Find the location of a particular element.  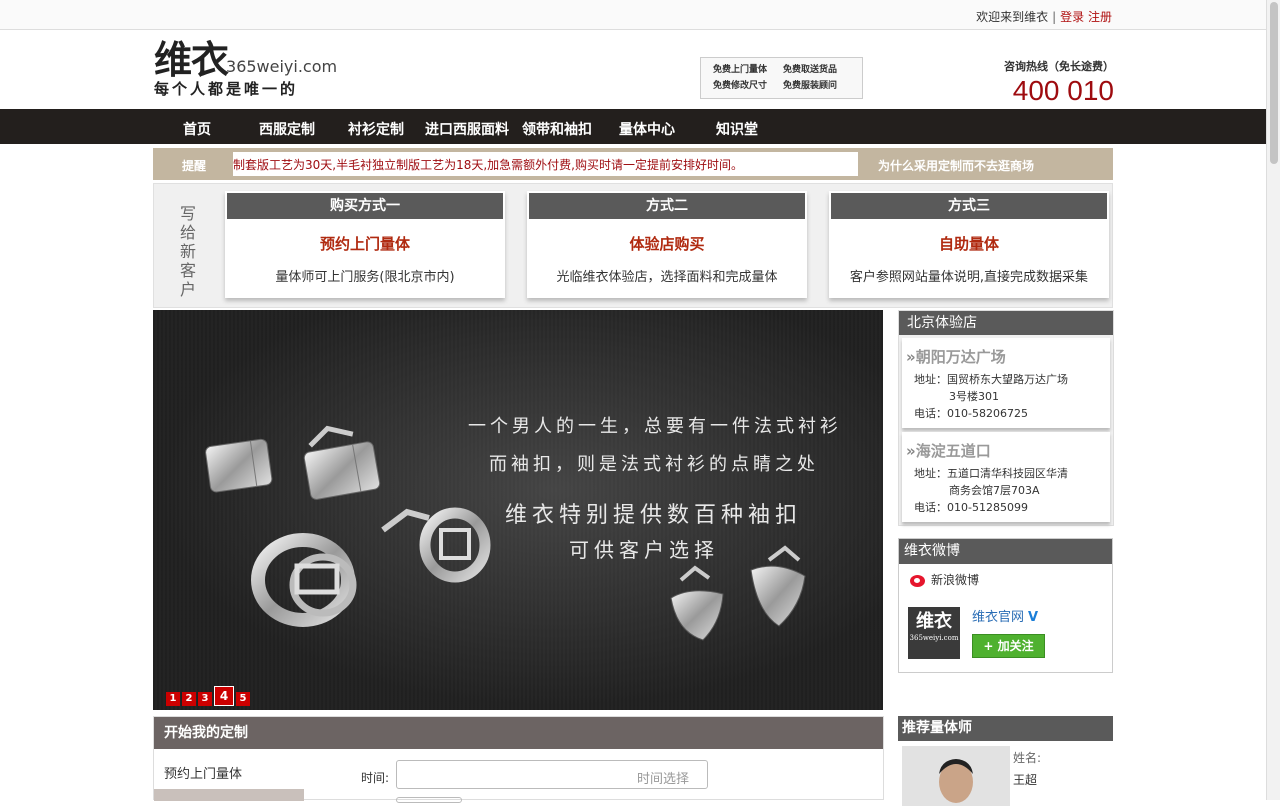

store-name: »朝阳万达广场 is located at coordinates (956, 357).